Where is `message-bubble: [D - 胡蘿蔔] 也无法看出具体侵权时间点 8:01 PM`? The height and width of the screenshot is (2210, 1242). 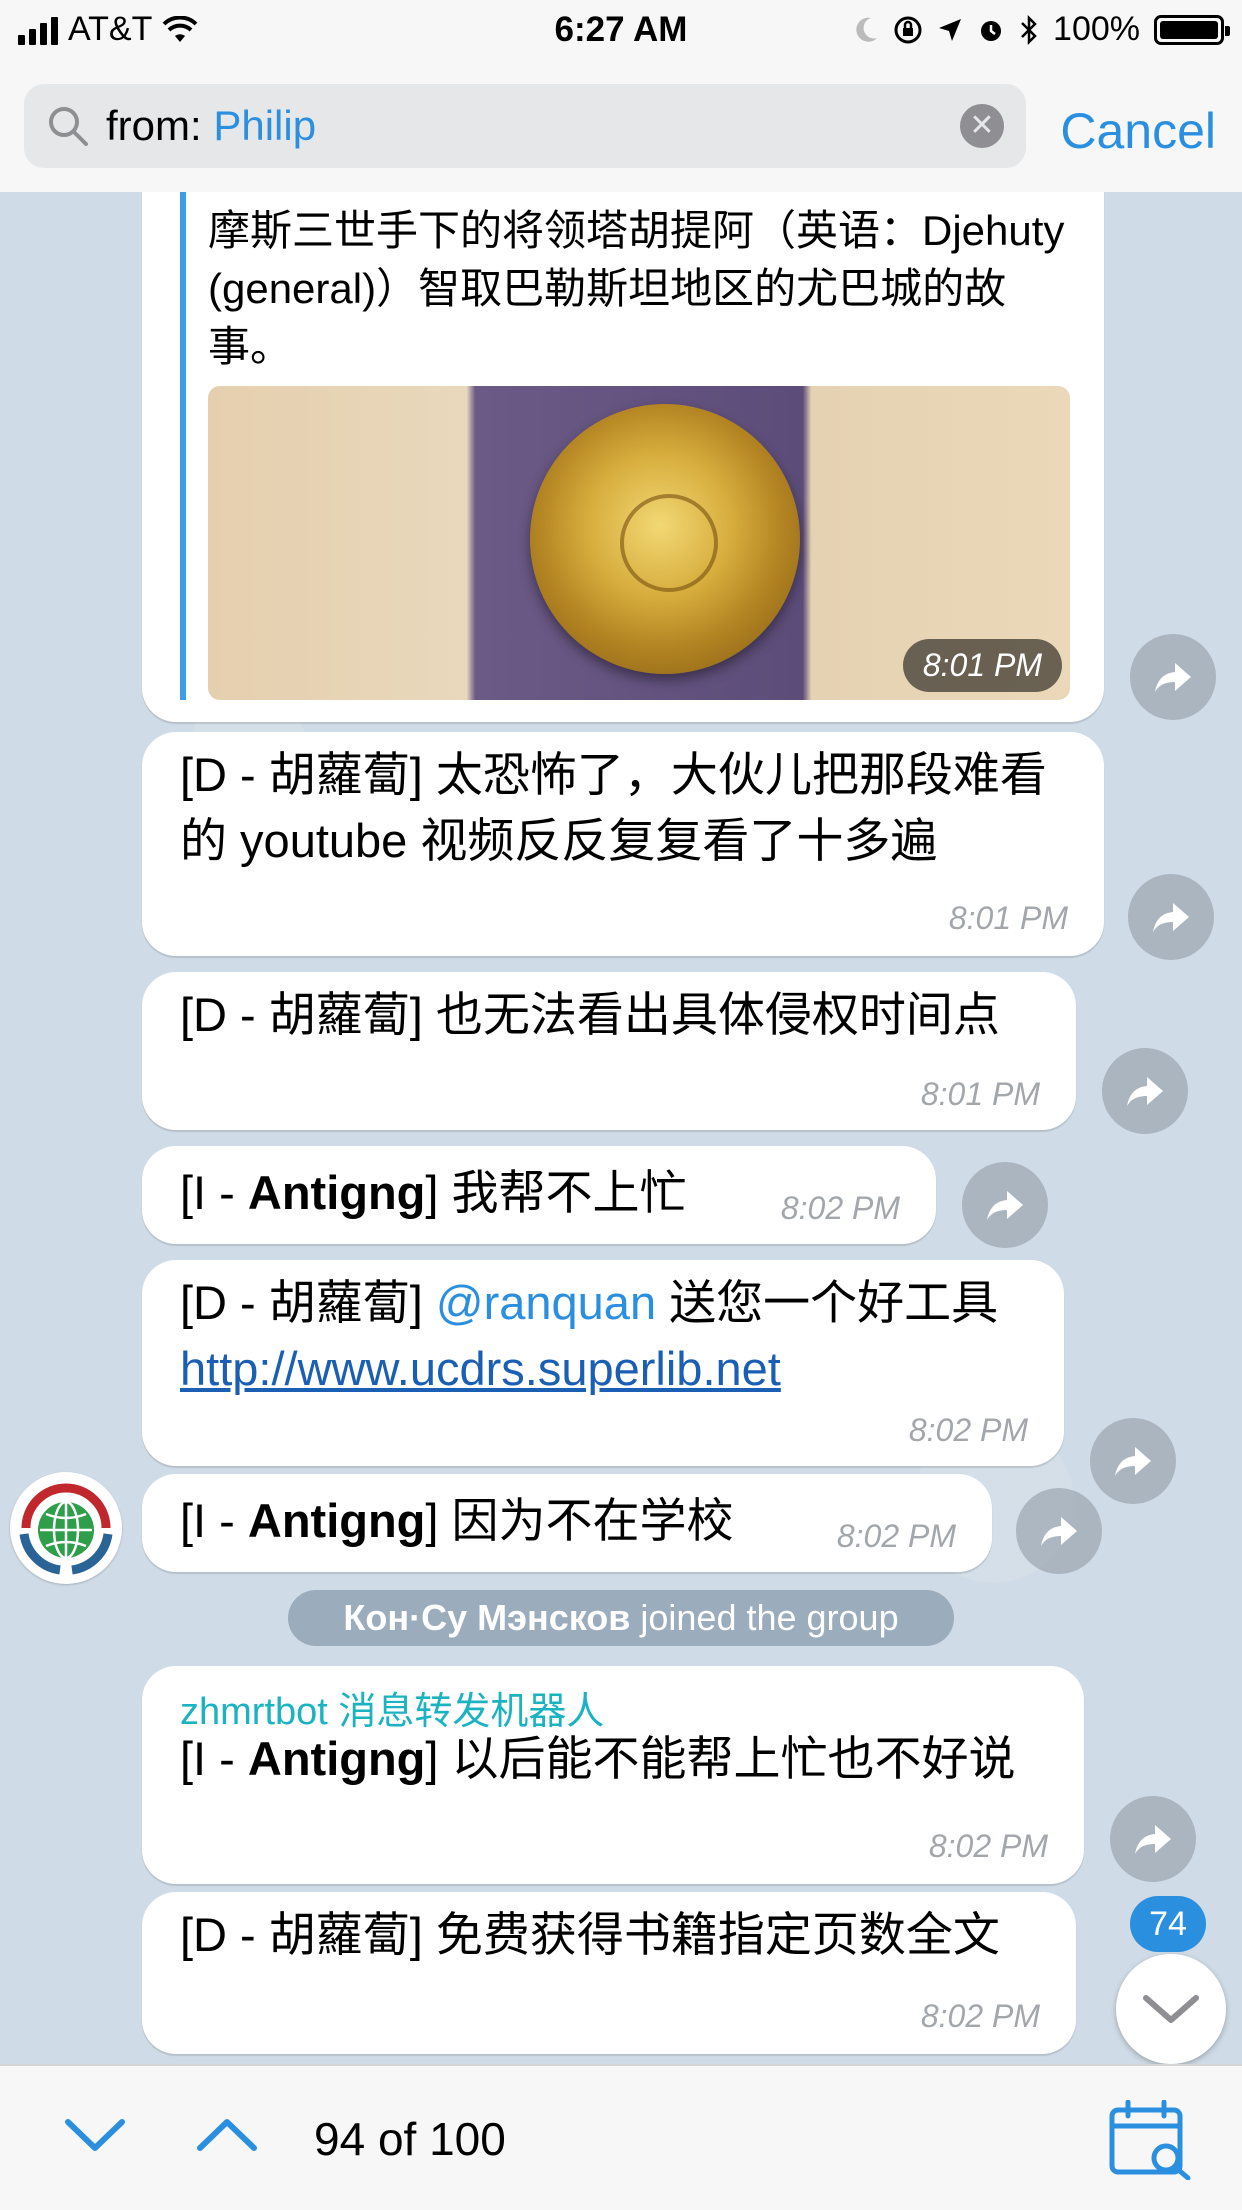
message-bubble: [D - 胡蘿蔔] 也无法看出具体侵权时间点 8:01 PM is located at coordinates (609, 1051).